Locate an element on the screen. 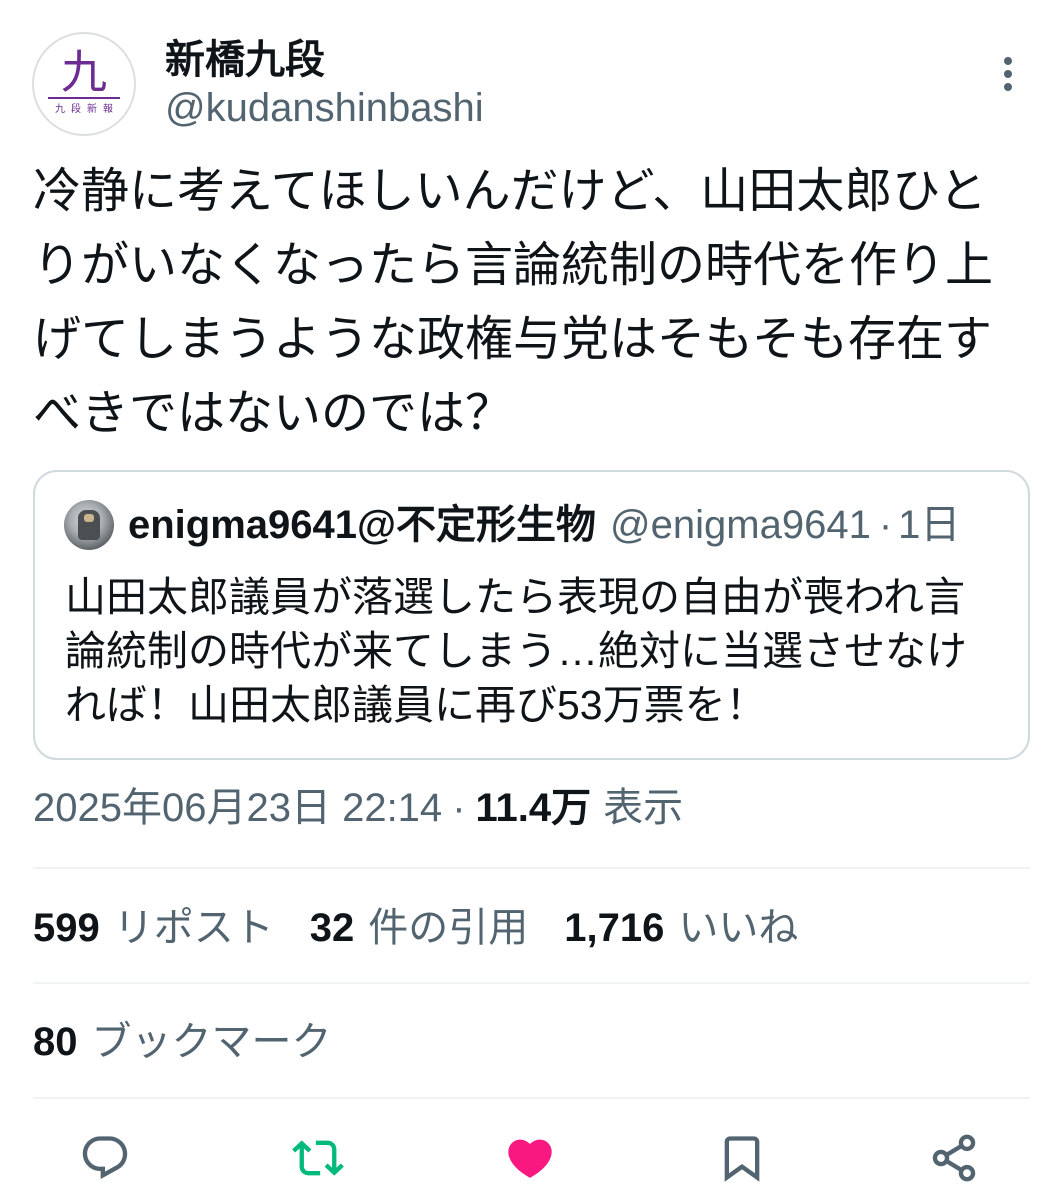 The height and width of the screenshot is (1200, 1061). quote-label: 件の引用 is located at coordinates (448, 928).